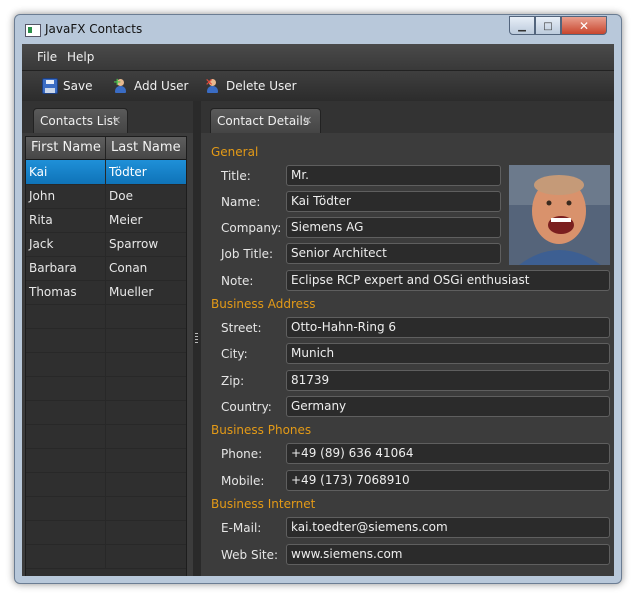 This screenshot has width=635, height=603. I want to click on maximize-button: □, so click(548, 25).